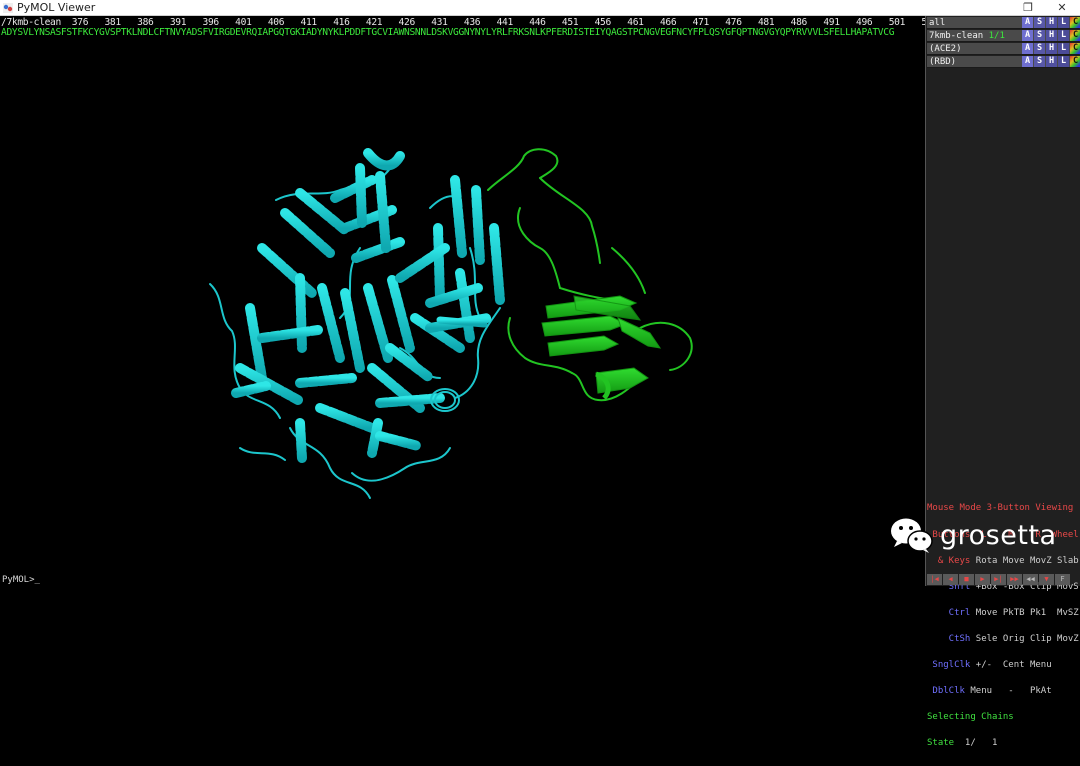  I want to click on watermark: grosetta, so click(972, 535).